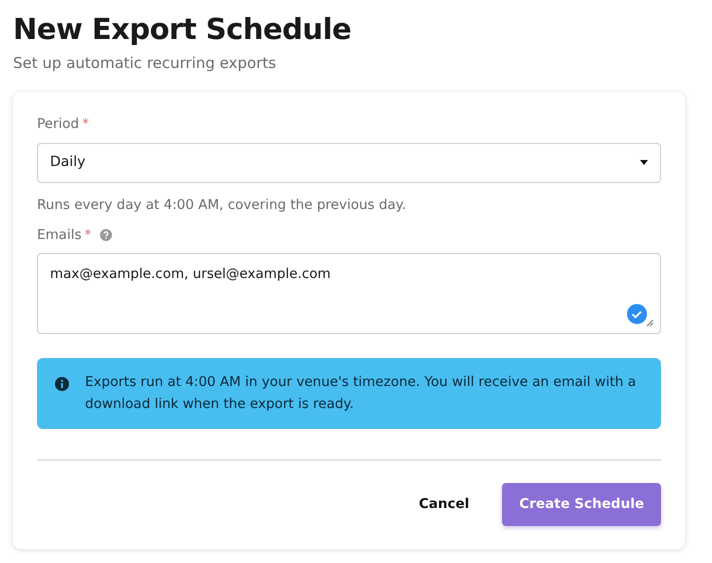 The height and width of the screenshot is (563, 712). Describe the element at coordinates (145, 63) in the screenshot. I see `page-subtitle: Set up automatic recurring exports` at that location.